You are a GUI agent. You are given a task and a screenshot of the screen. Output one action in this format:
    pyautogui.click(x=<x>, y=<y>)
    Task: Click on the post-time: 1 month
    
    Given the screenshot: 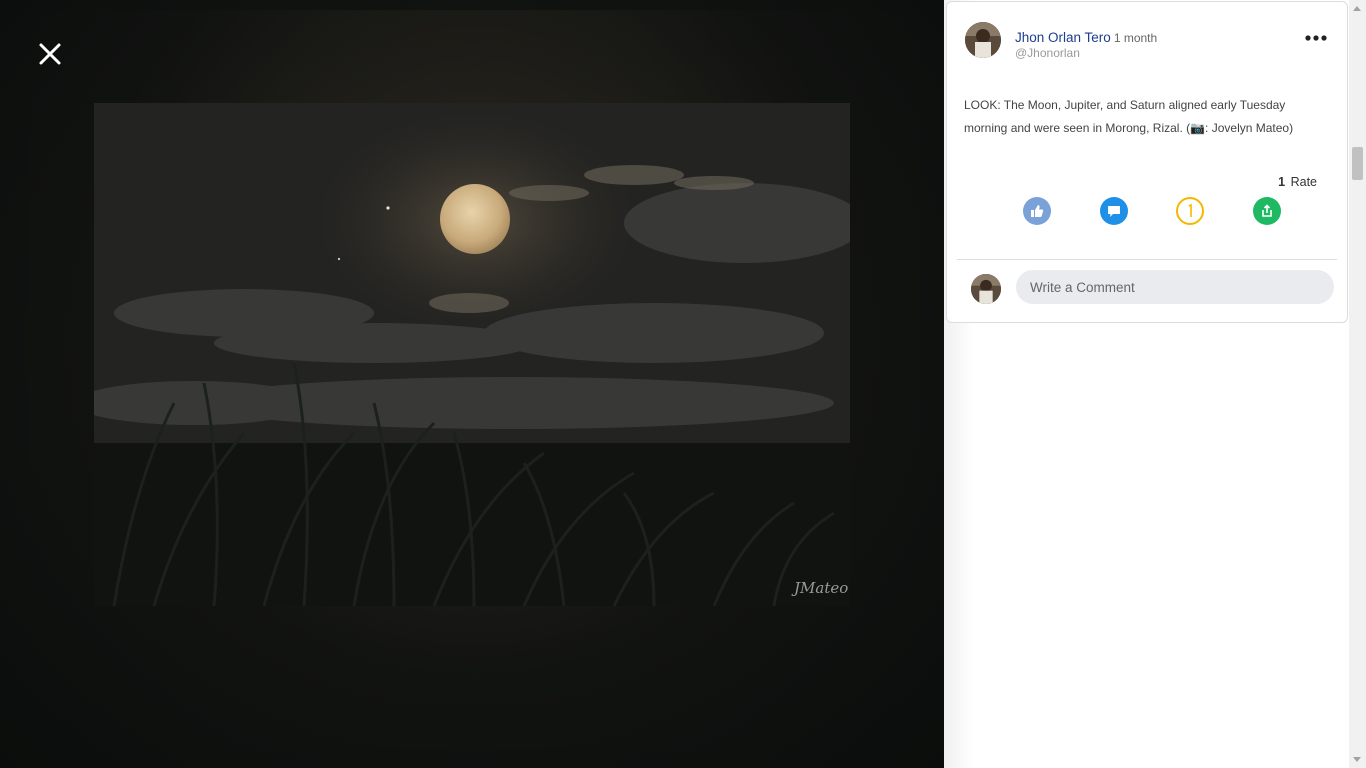 What is the action you would take?
    pyautogui.click(x=1135, y=38)
    